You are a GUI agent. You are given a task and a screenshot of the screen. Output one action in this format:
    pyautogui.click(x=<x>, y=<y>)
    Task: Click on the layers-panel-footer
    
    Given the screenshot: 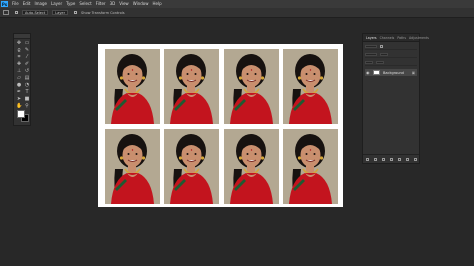 What is the action you would take?
    pyautogui.click(x=391, y=158)
    